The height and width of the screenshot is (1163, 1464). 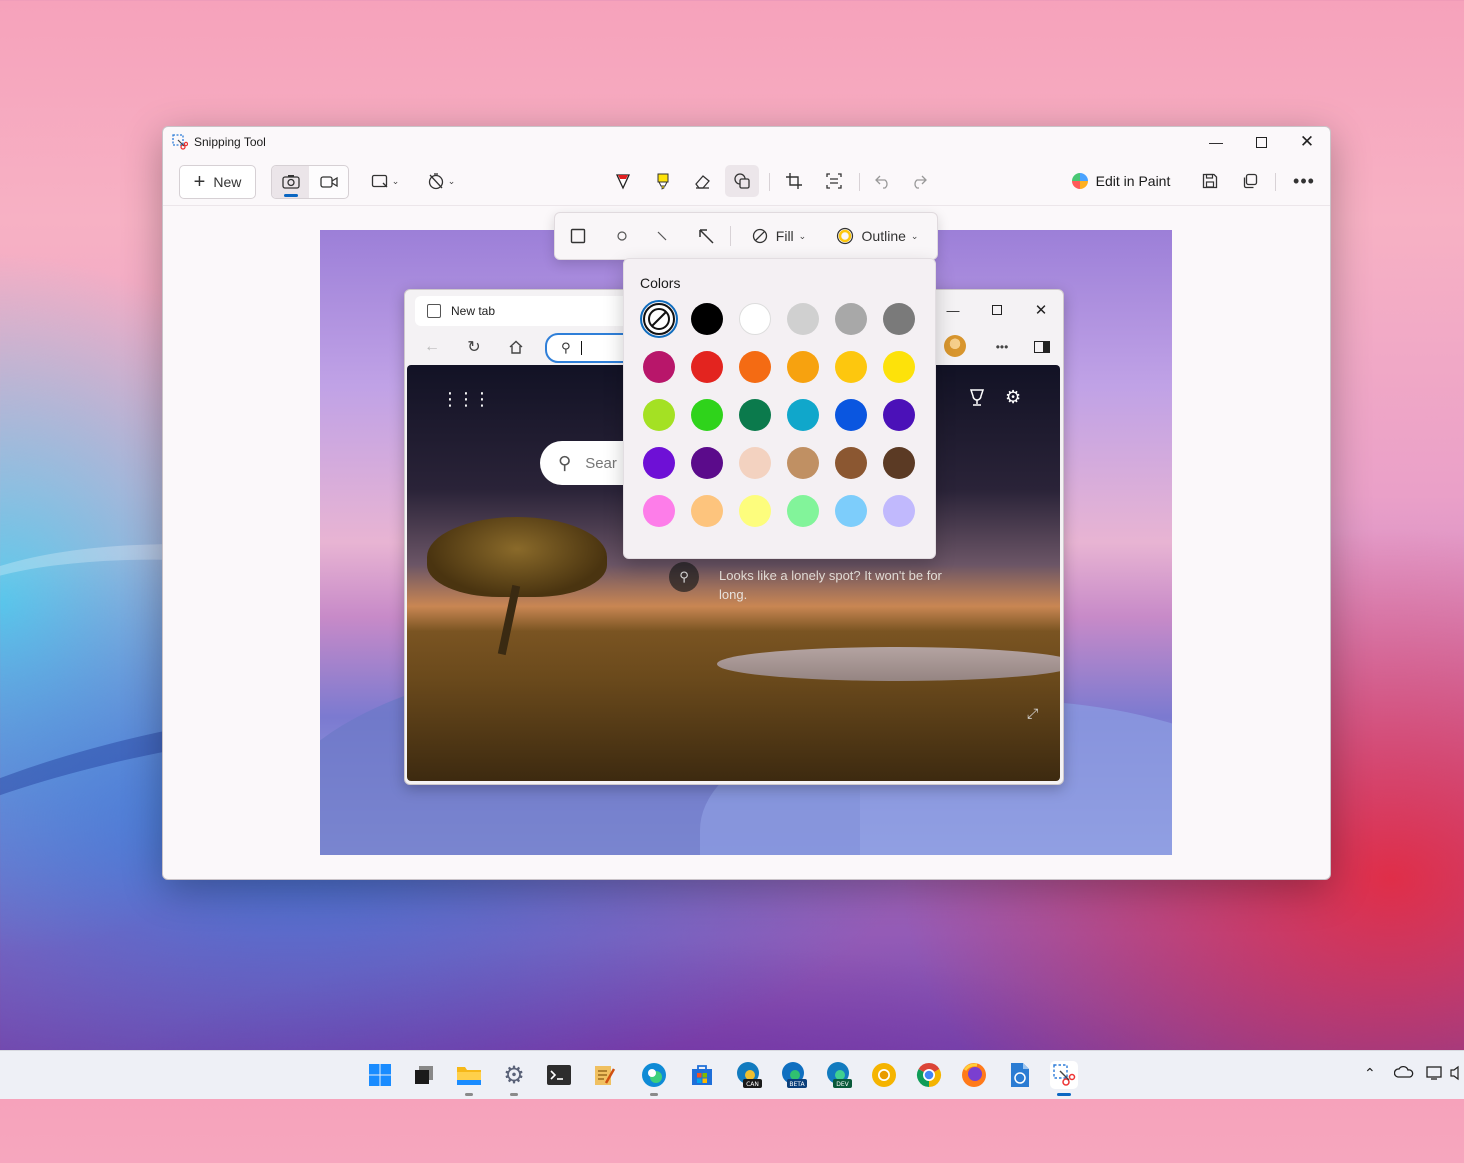 What do you see at coordinates (441, 181) in the screenshot?
I see `delay-dropdown: ⌄` at bounding box center [441, 181].